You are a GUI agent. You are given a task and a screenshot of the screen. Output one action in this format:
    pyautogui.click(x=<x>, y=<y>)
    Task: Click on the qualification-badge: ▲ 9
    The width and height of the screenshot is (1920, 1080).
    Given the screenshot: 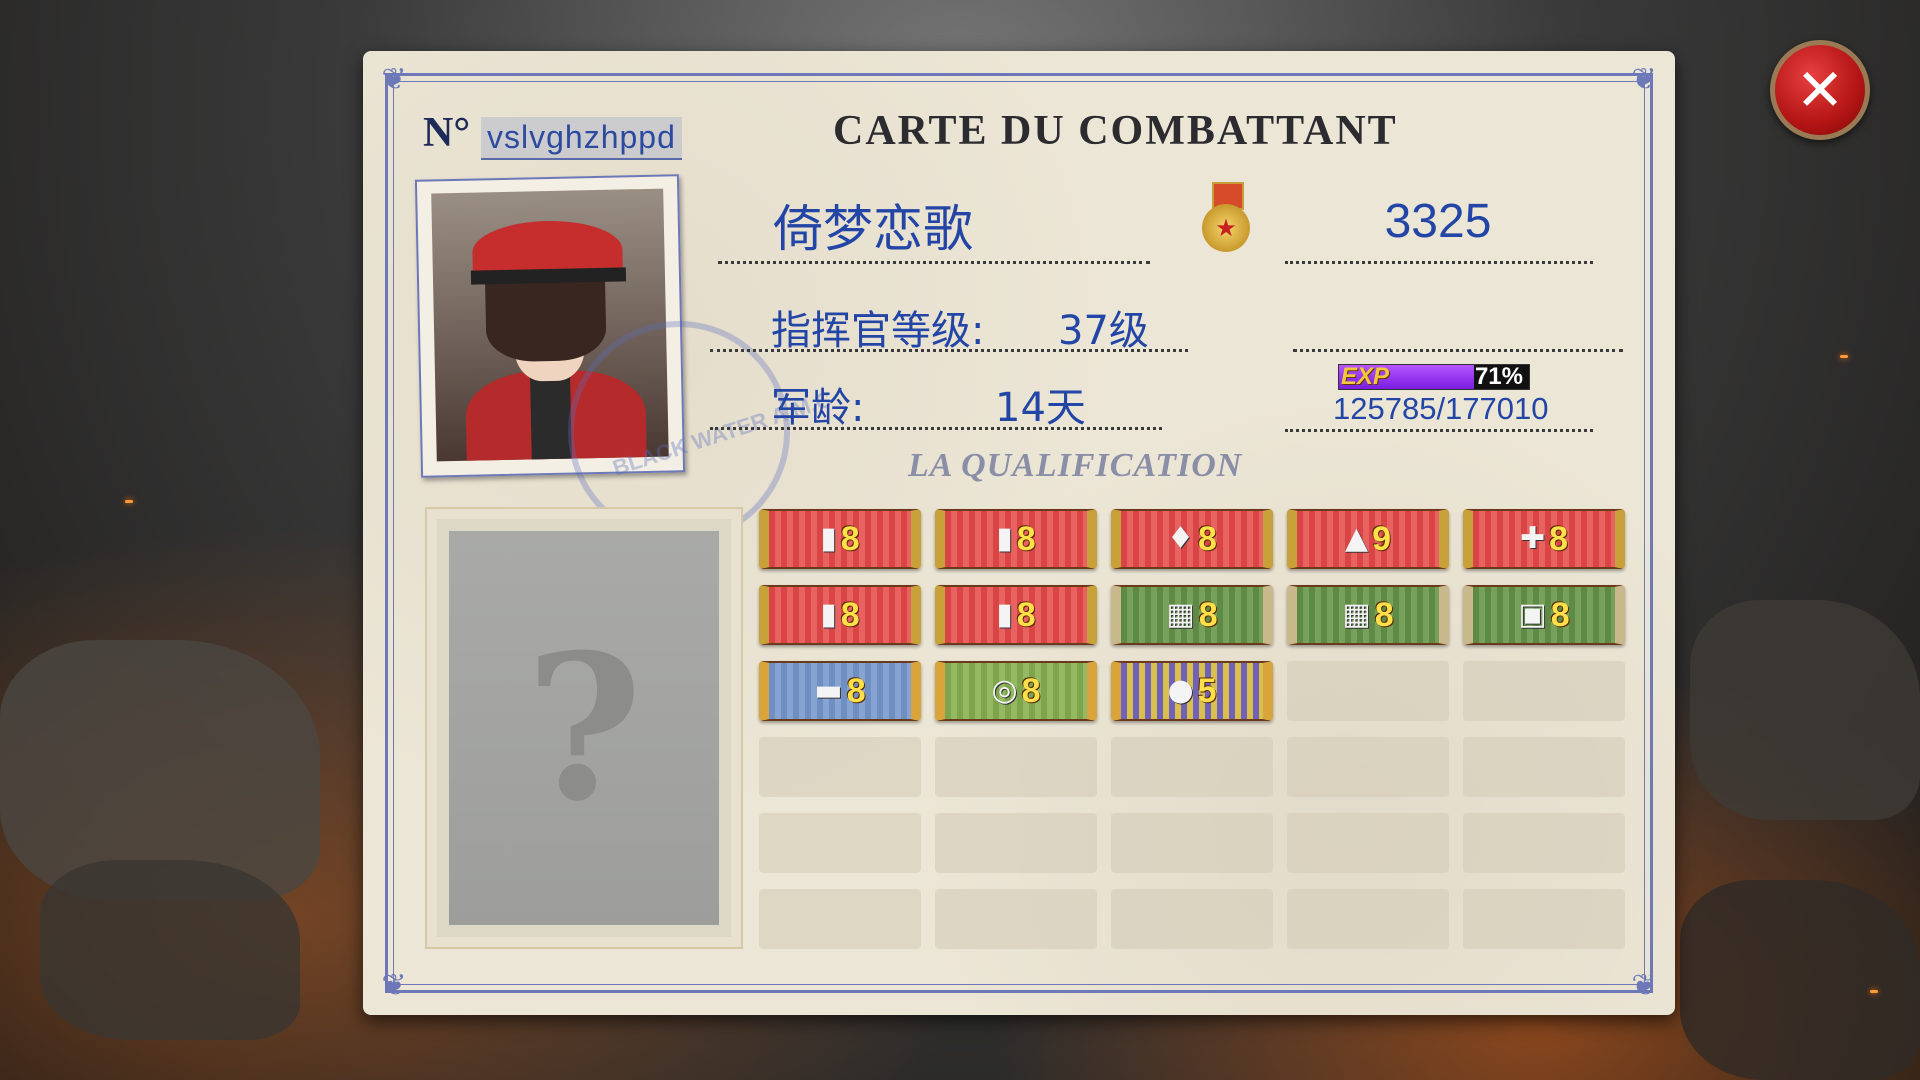 What is the action you would take?
    pyautogui.click(x=1368, y=539)
    